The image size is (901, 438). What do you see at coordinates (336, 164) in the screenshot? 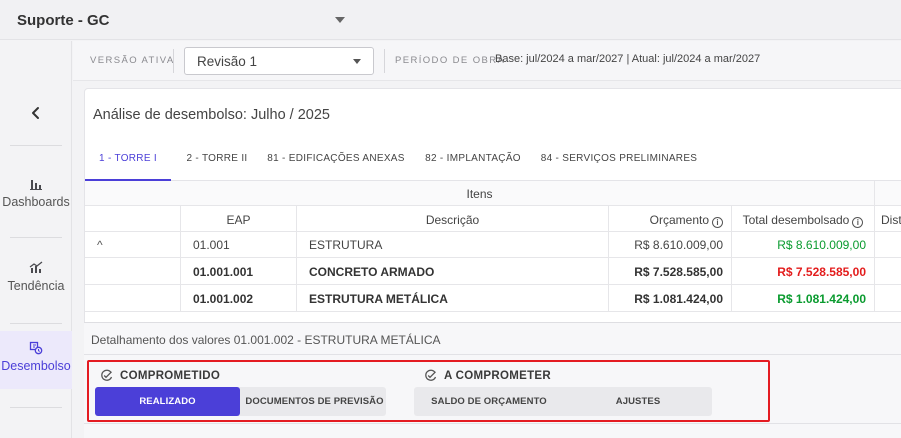
I see `tab-edificacoes-anexas: 81 - EDIFICAÇÕES ANEXAS` at bounding box center [336, 164].